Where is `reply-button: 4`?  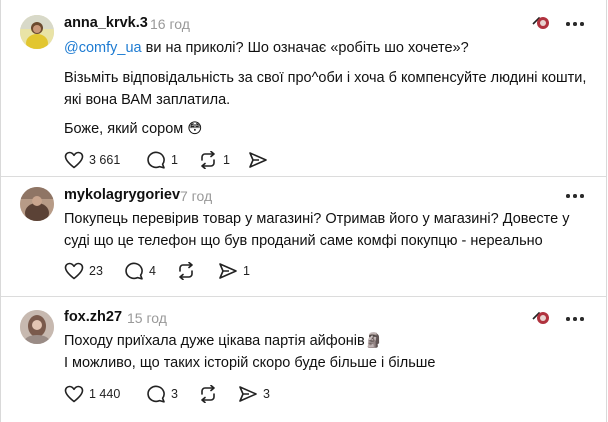
reply-button: 4 is located at coordinates (140, 271).